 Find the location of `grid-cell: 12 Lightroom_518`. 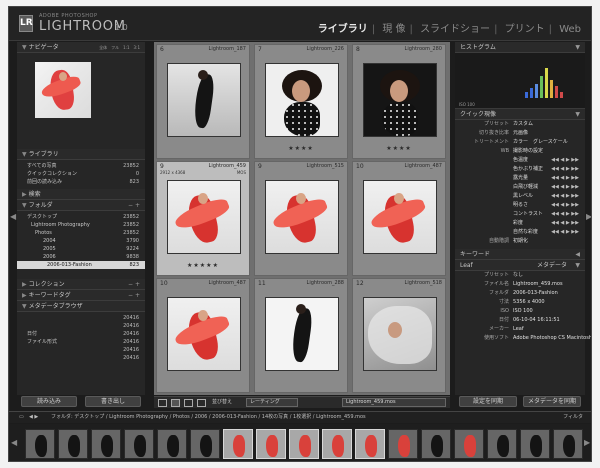

grid-cell: 12 Lightroom_518 is located at coordinates (399, 335).